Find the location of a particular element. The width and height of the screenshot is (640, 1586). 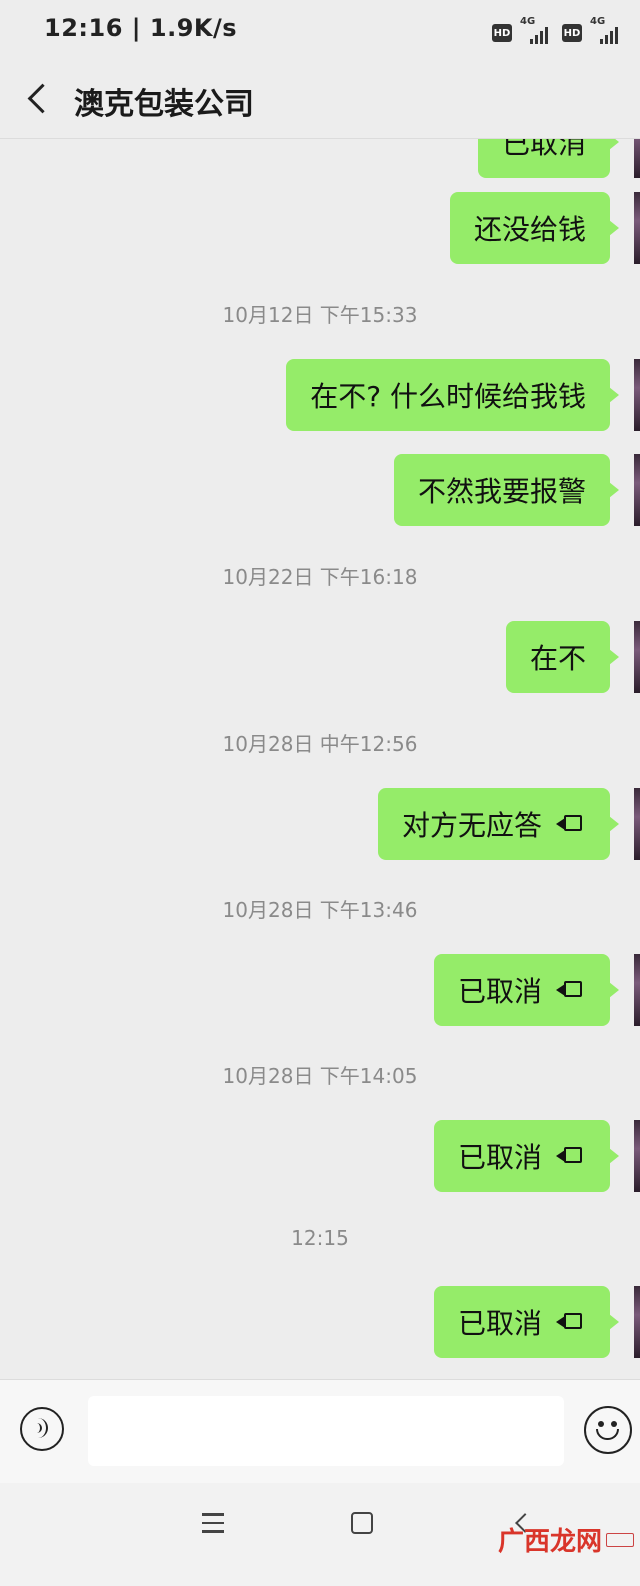

message-timestamp: 10月12日 下午15:33 is located at coordinates (320, 315).